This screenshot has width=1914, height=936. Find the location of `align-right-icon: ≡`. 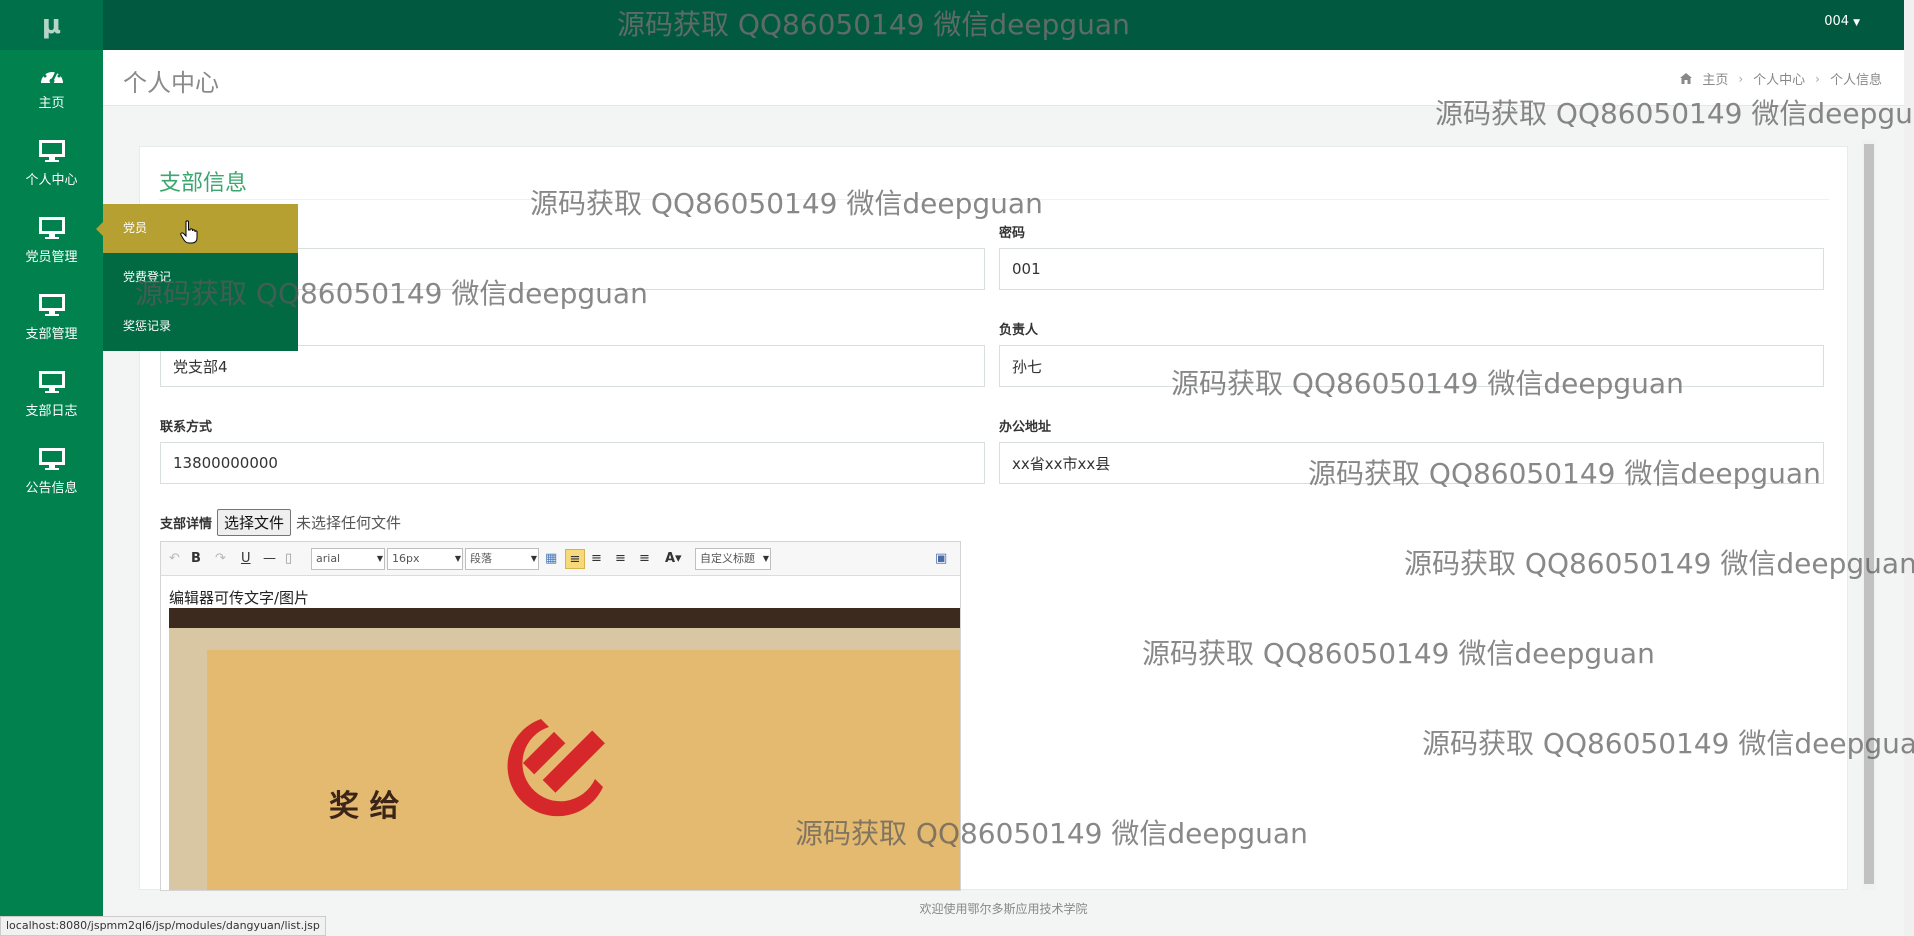

align-right-icon: ≡ is located at coordinates (596, 559).